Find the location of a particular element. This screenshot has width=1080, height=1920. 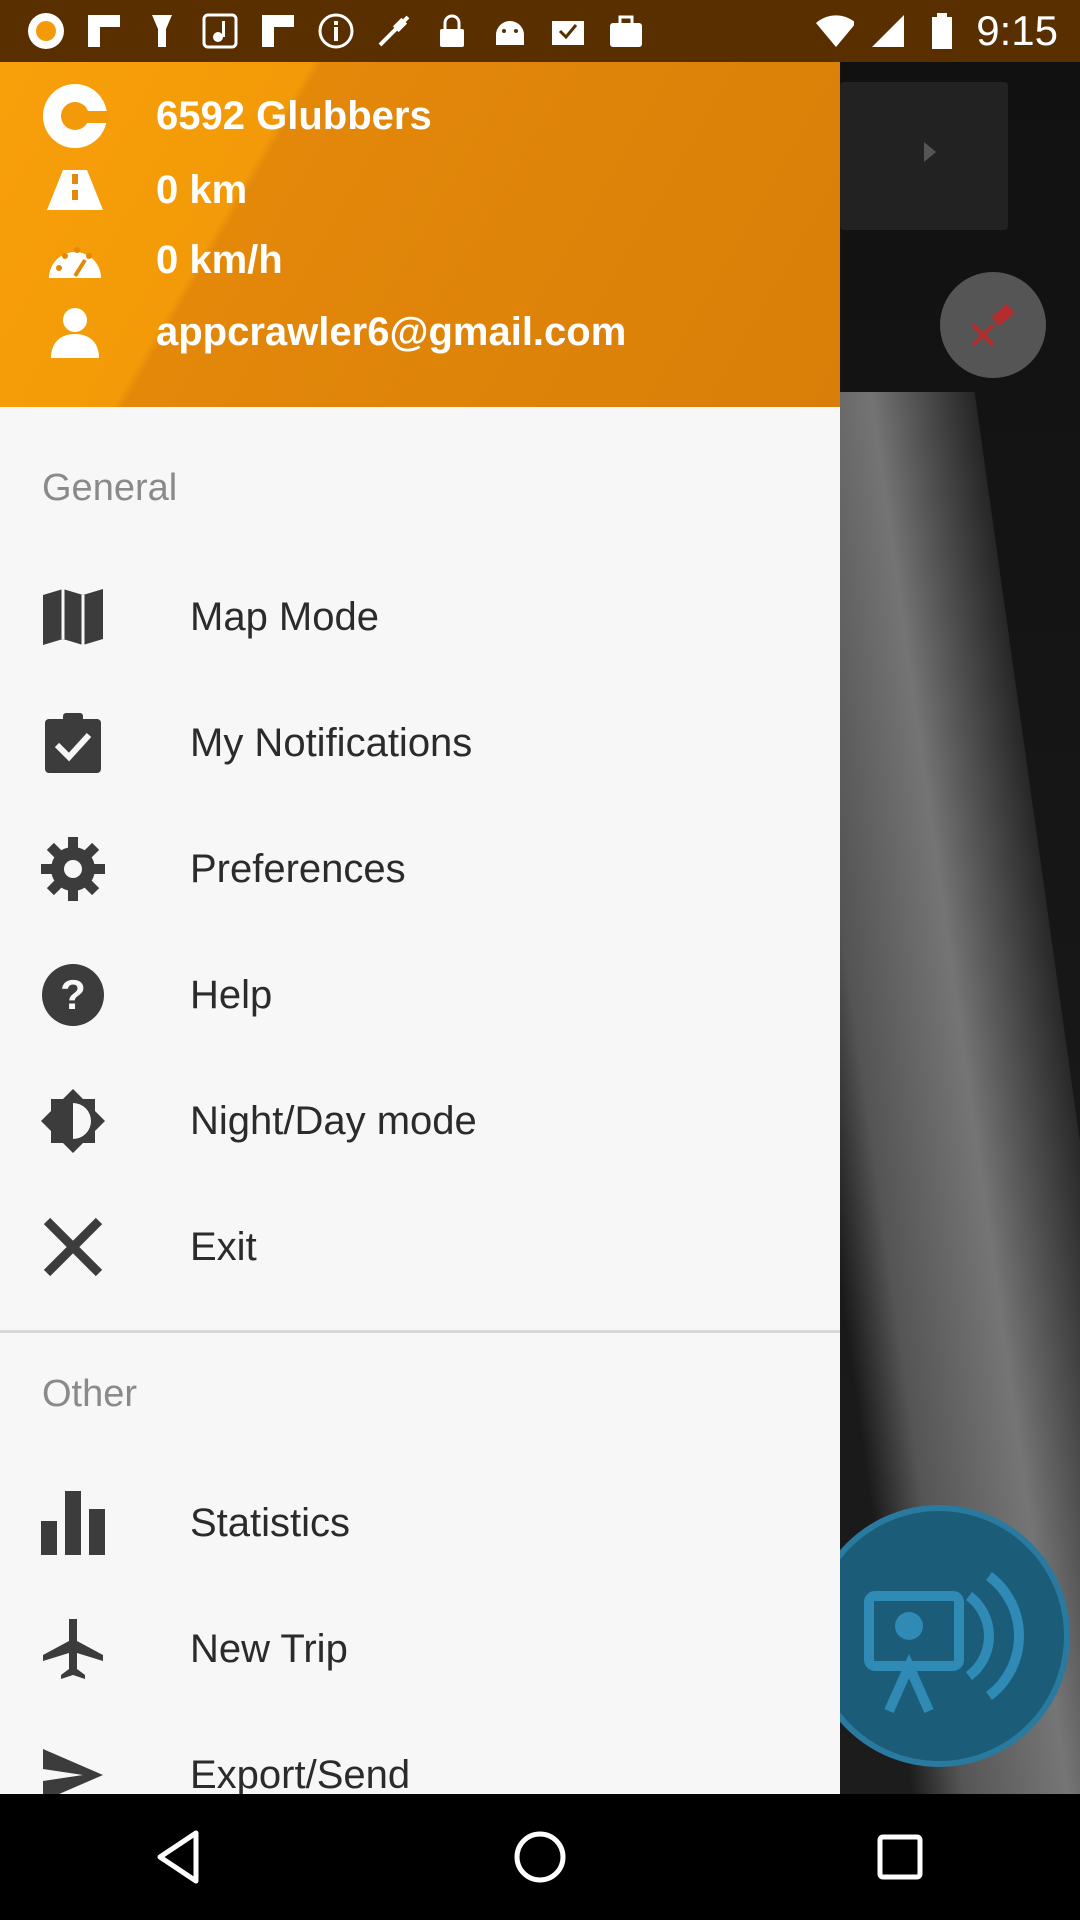

fake-gps-icon is located at coordinates (394, 31).